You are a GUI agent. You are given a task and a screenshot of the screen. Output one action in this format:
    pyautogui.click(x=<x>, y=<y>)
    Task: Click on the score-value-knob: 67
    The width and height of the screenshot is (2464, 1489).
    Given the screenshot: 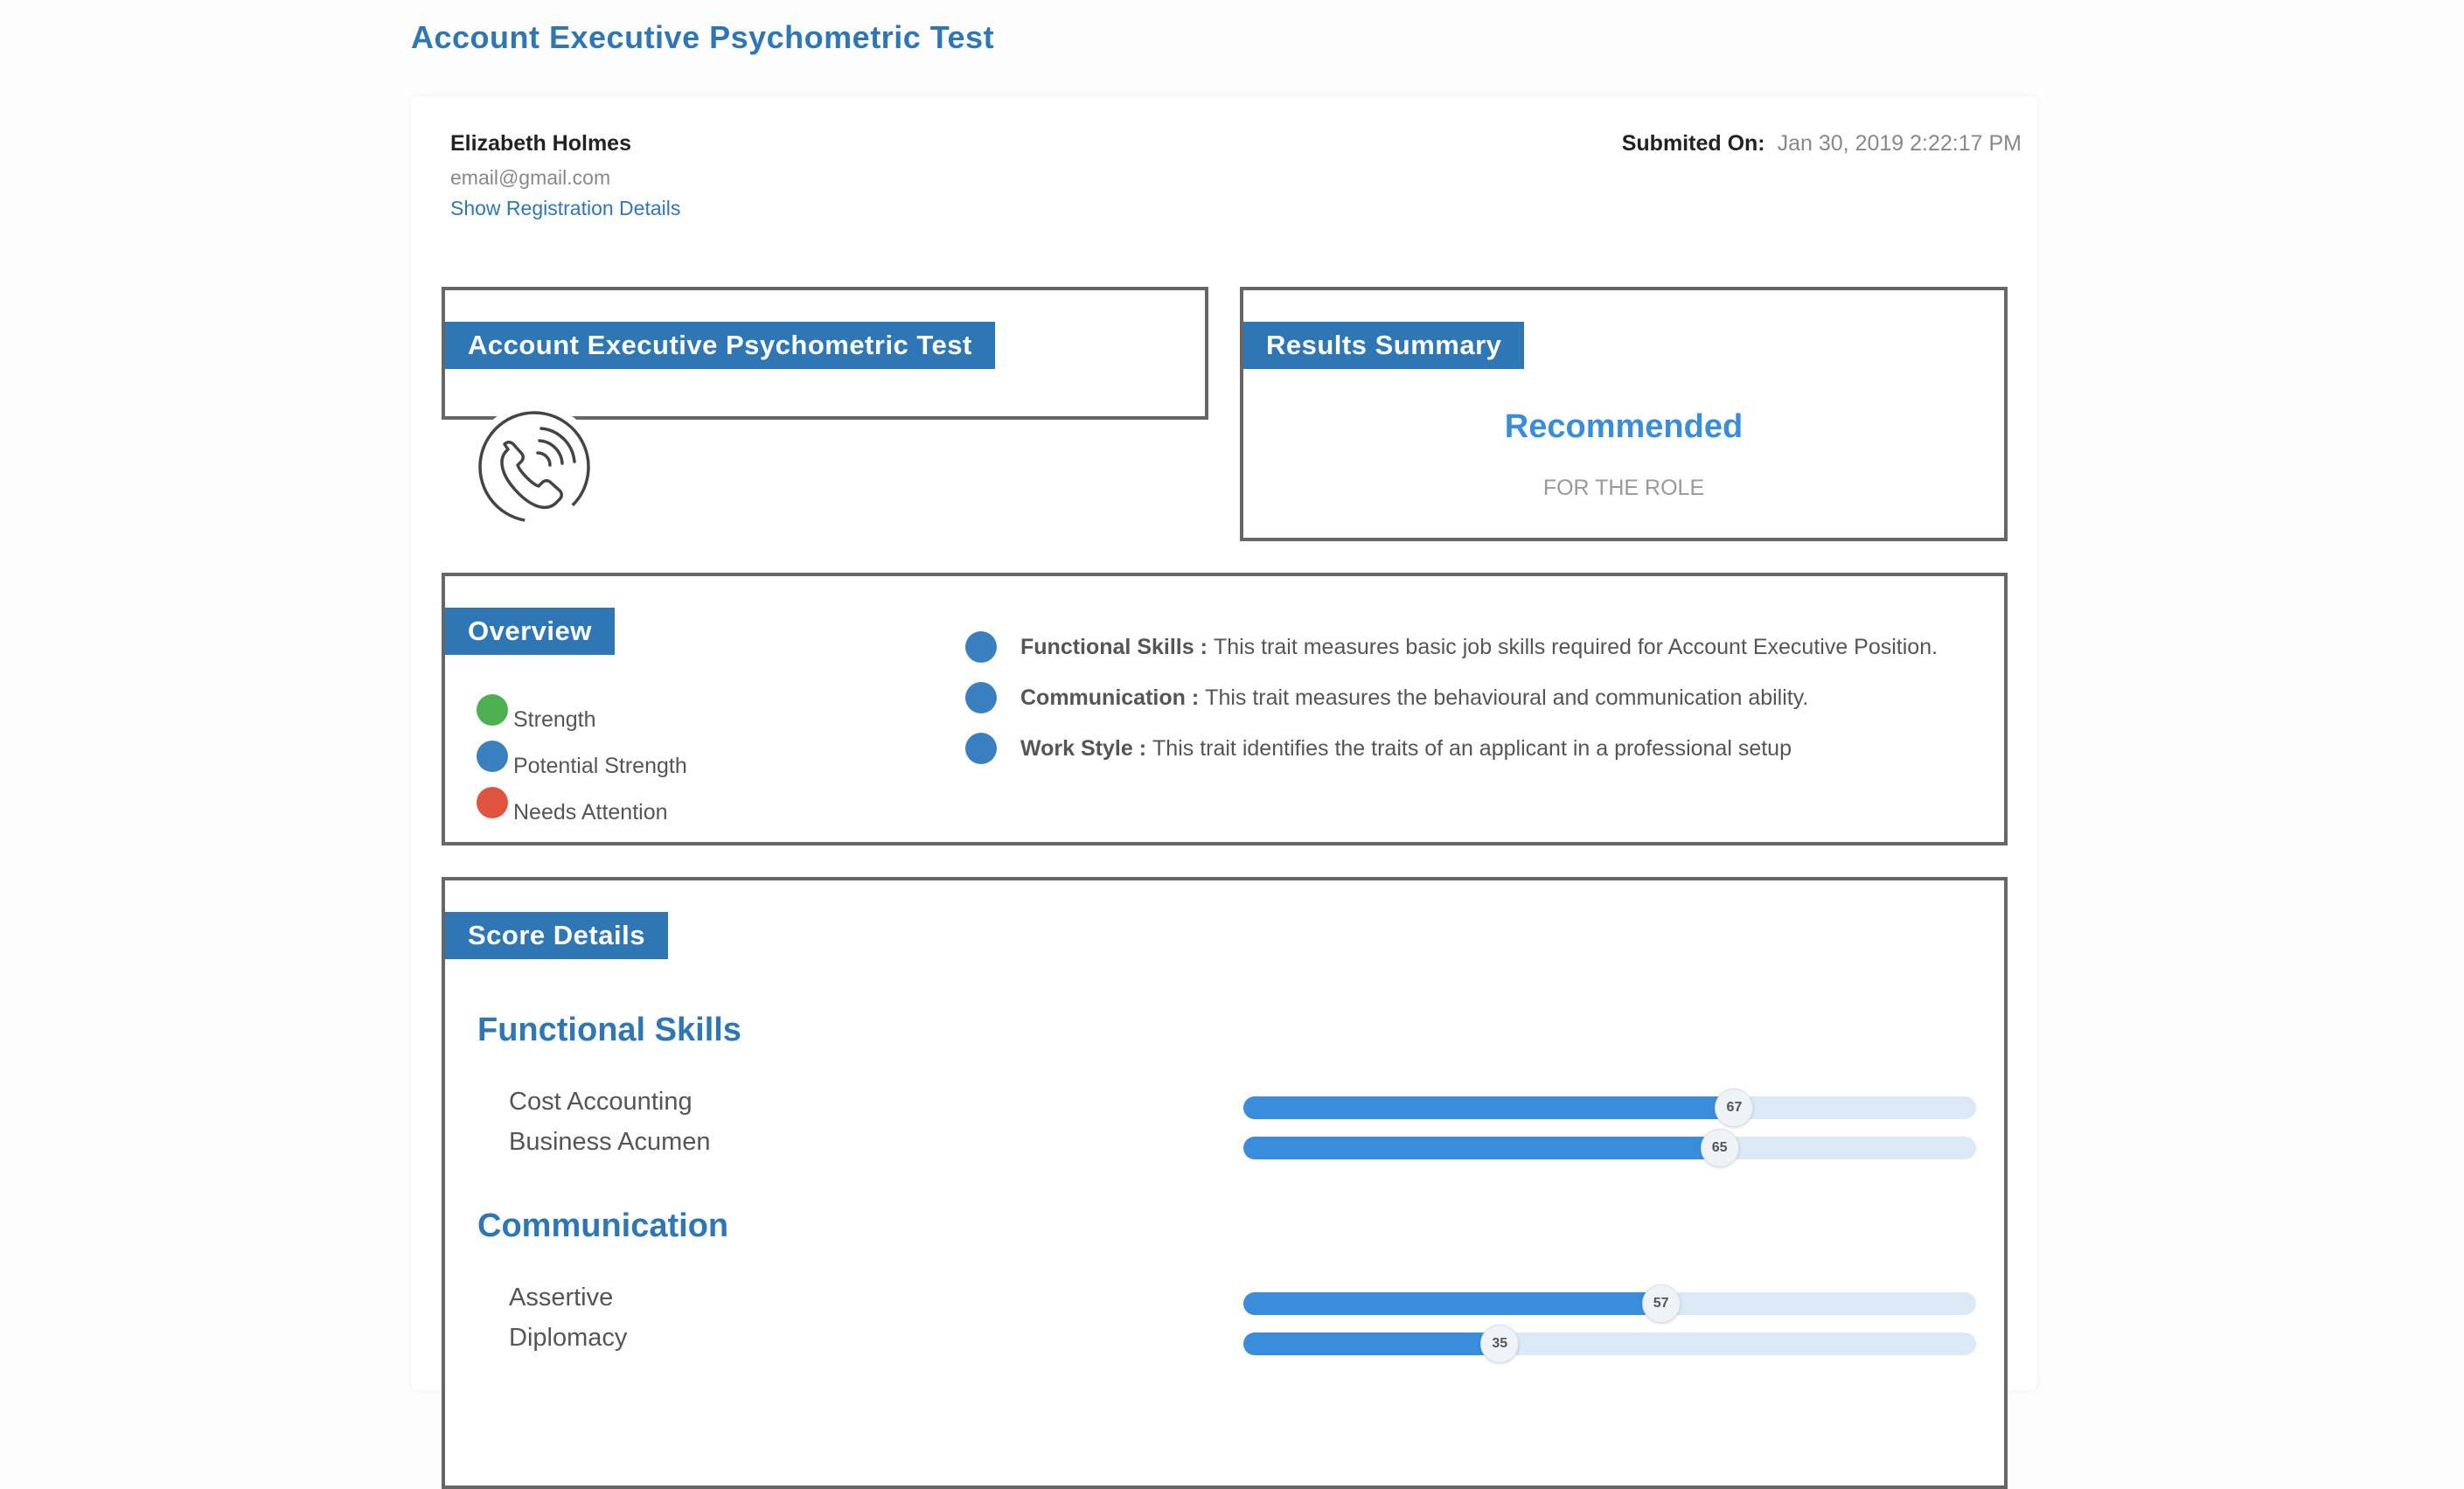 What is the action you would take?
    pyautogui.click(x=1734, y=1108)
    